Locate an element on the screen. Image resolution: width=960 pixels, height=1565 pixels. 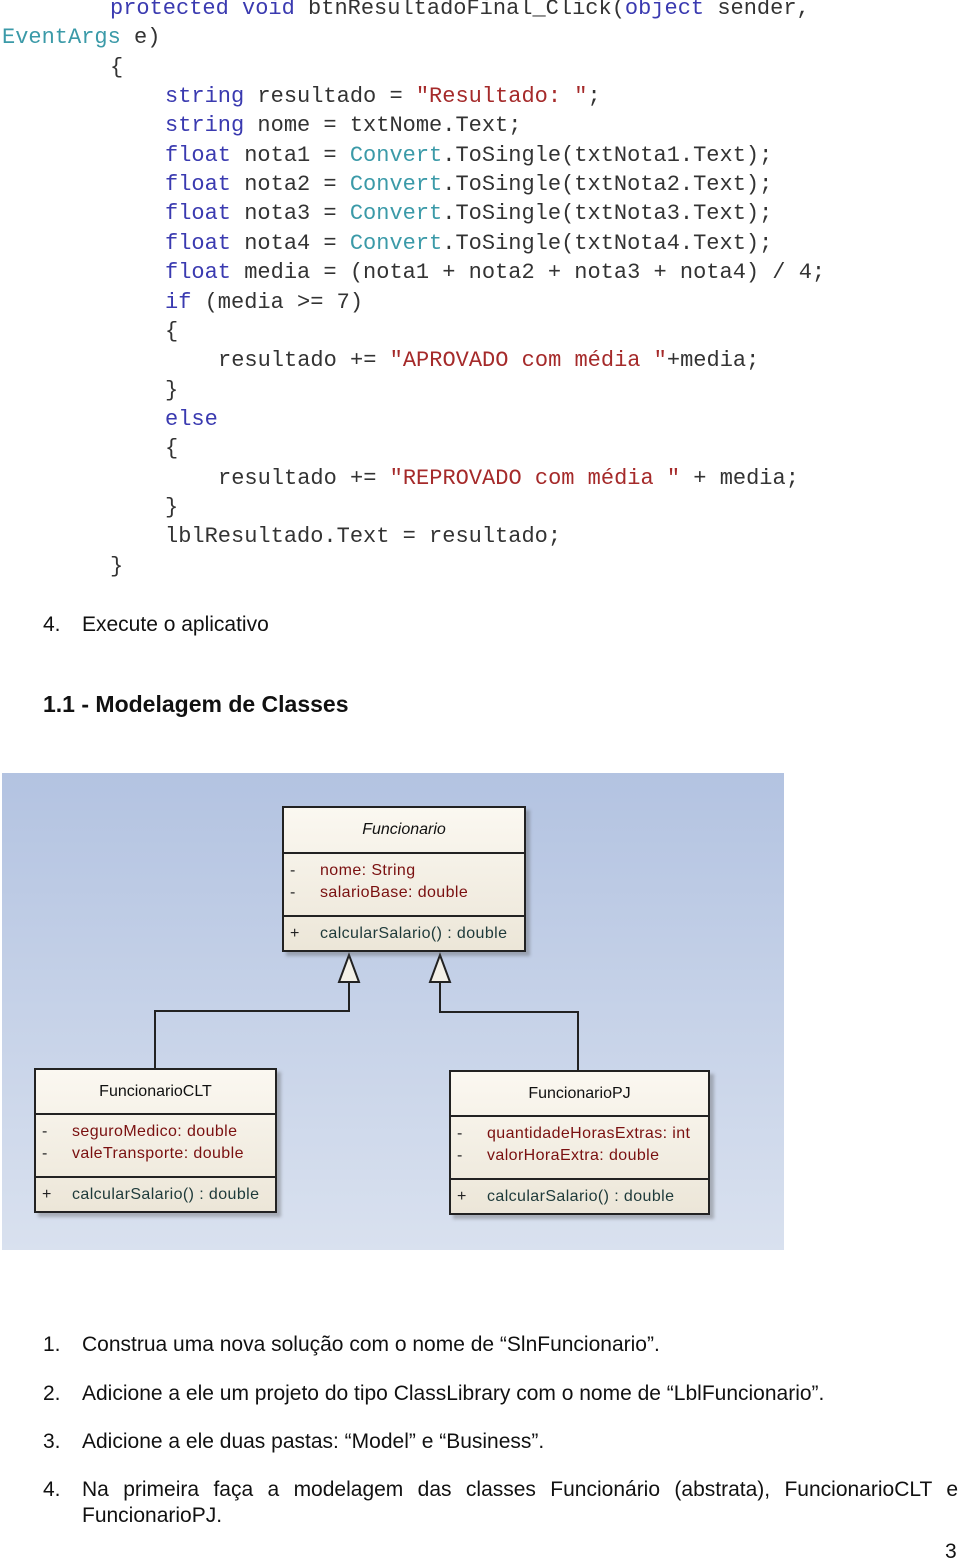
code-line: EventArgs e) is located at coordinates (81, 38).